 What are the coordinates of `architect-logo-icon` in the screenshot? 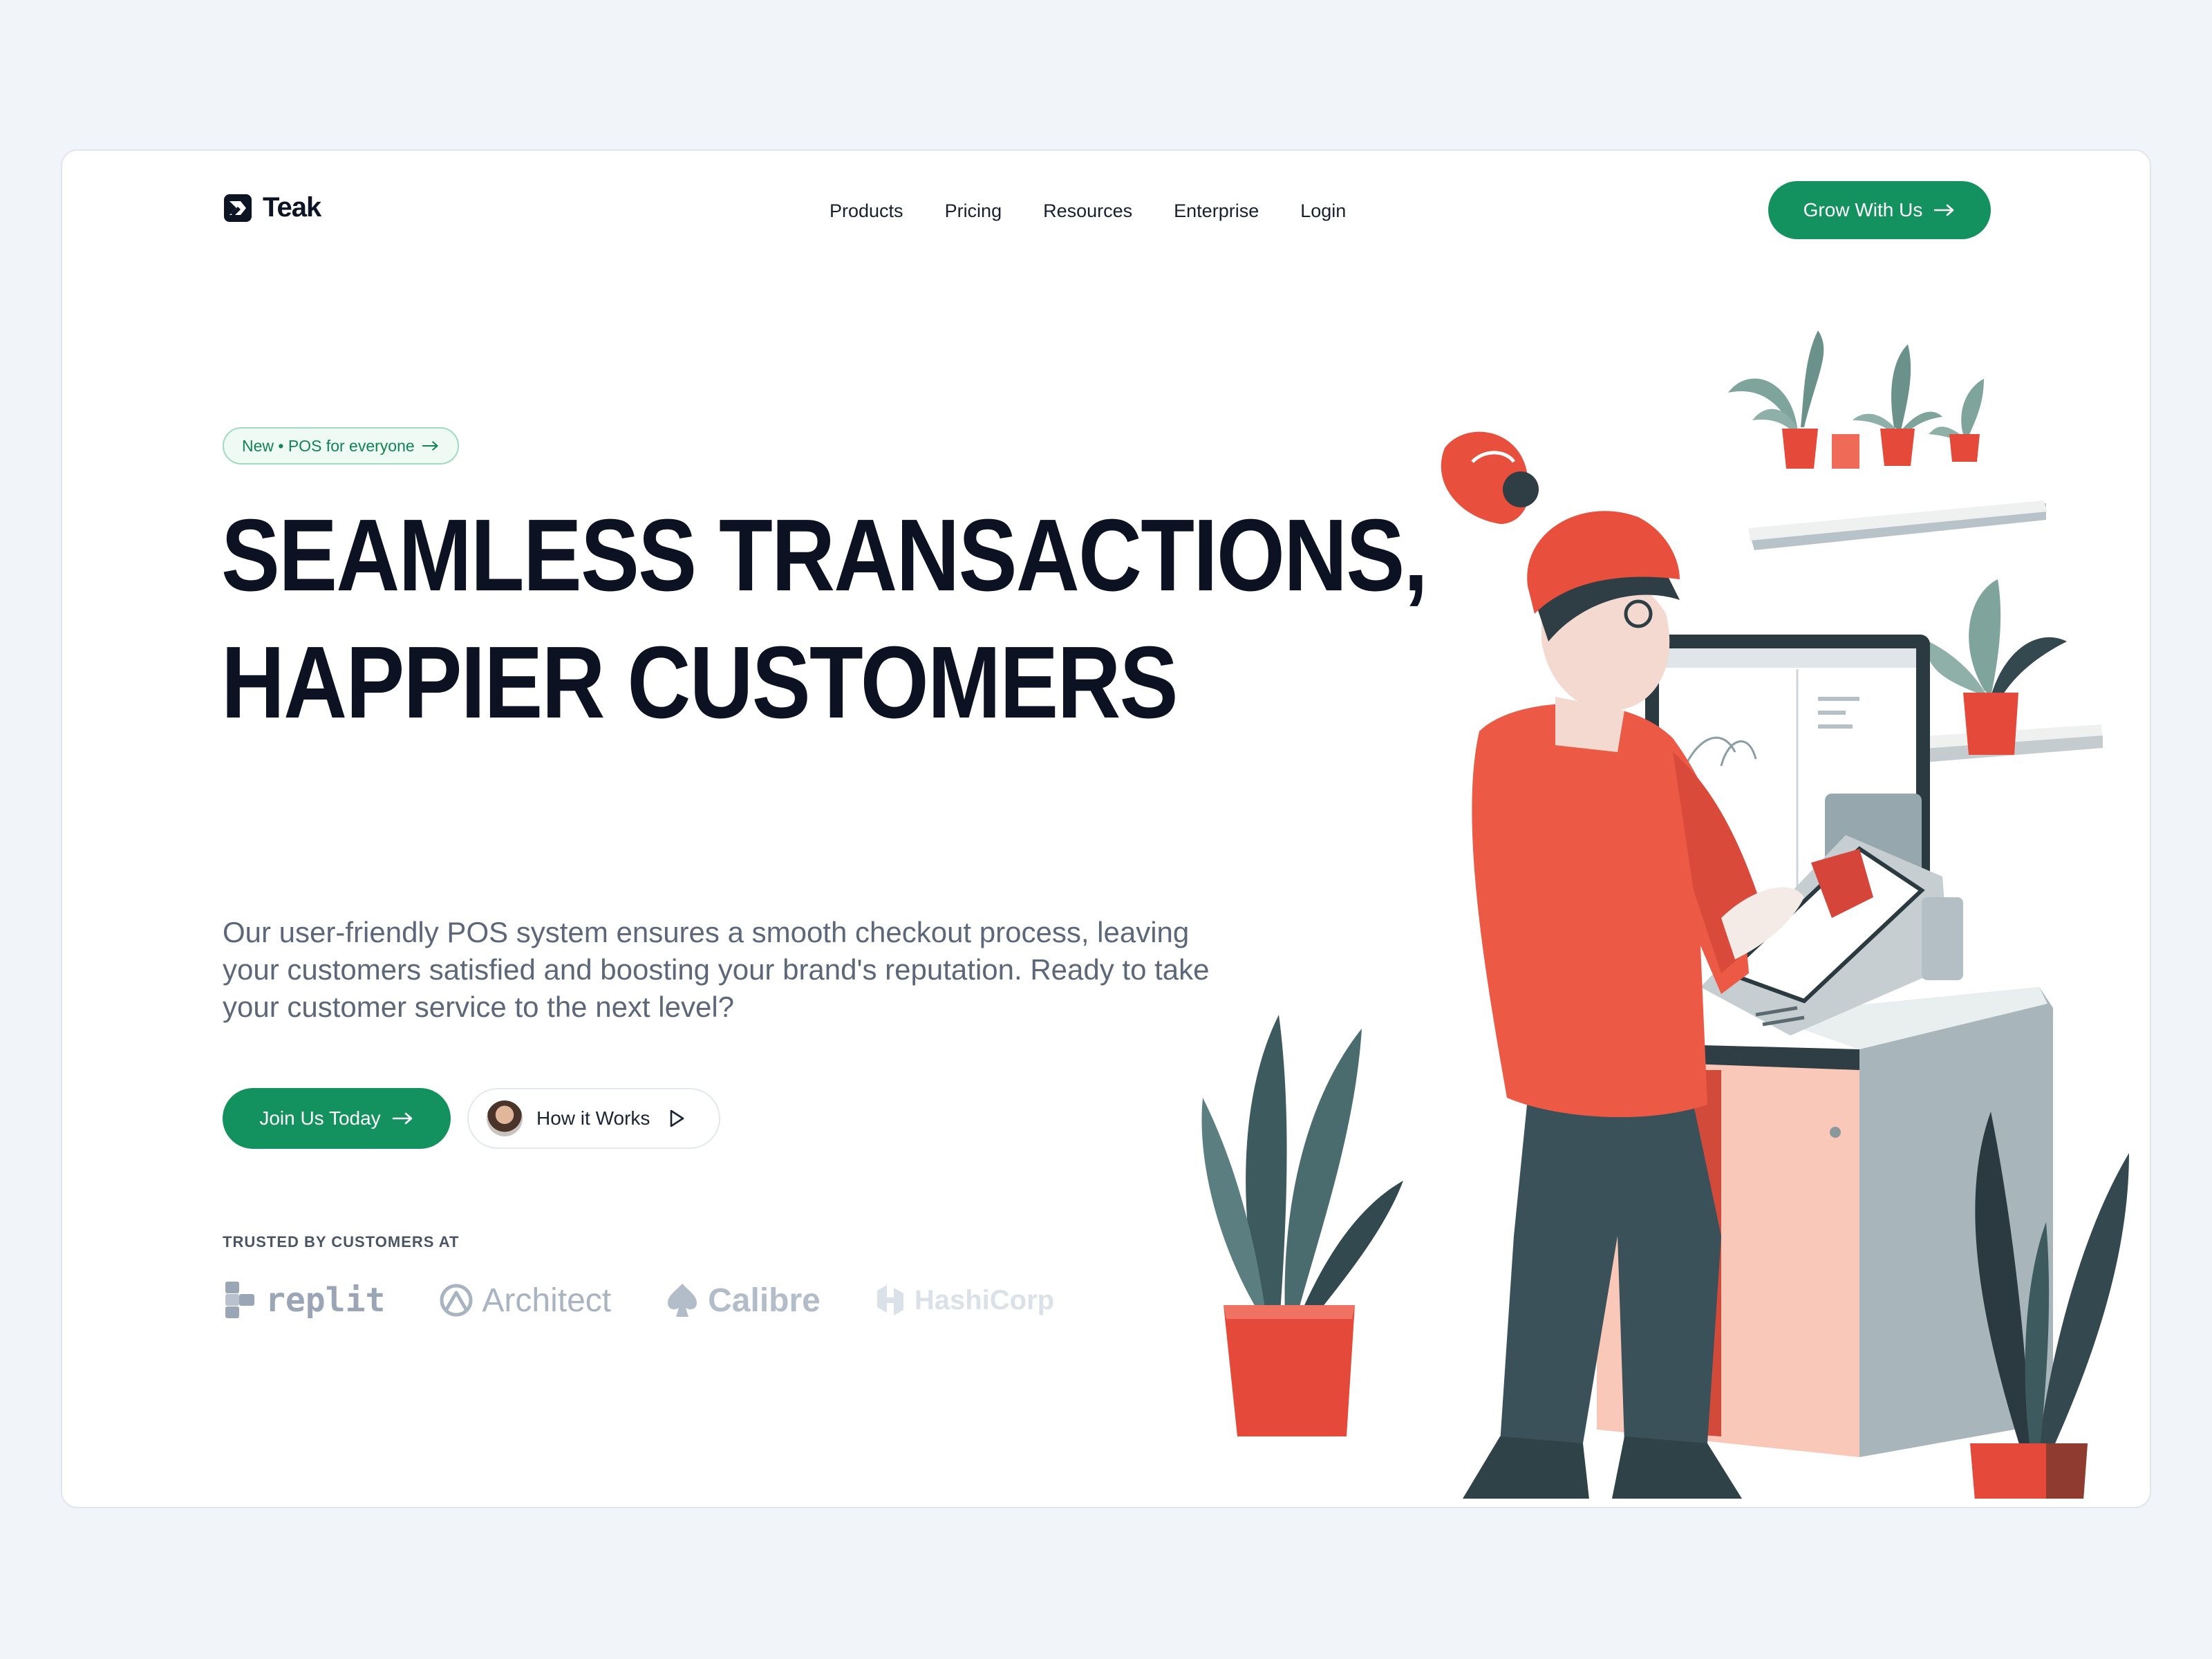 It's located at (456, 1300).